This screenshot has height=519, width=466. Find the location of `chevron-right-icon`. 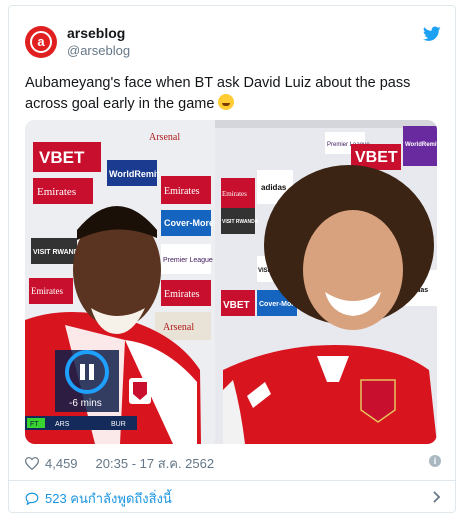

chevron-right-icon is located at coordinates (436, 497).